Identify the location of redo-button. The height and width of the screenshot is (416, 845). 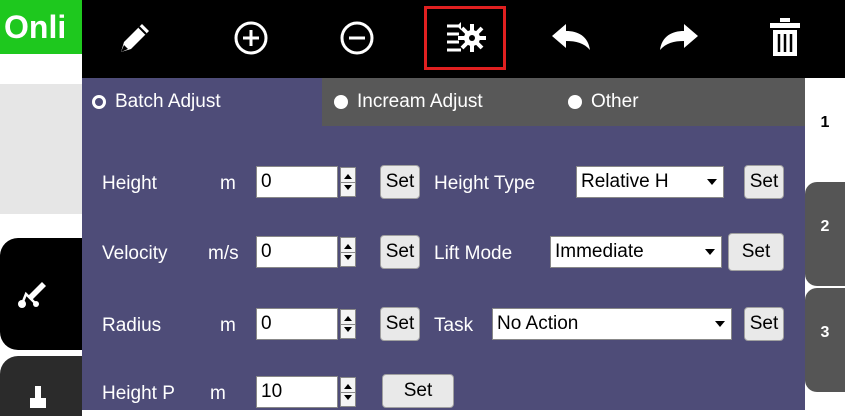
(679, 38).